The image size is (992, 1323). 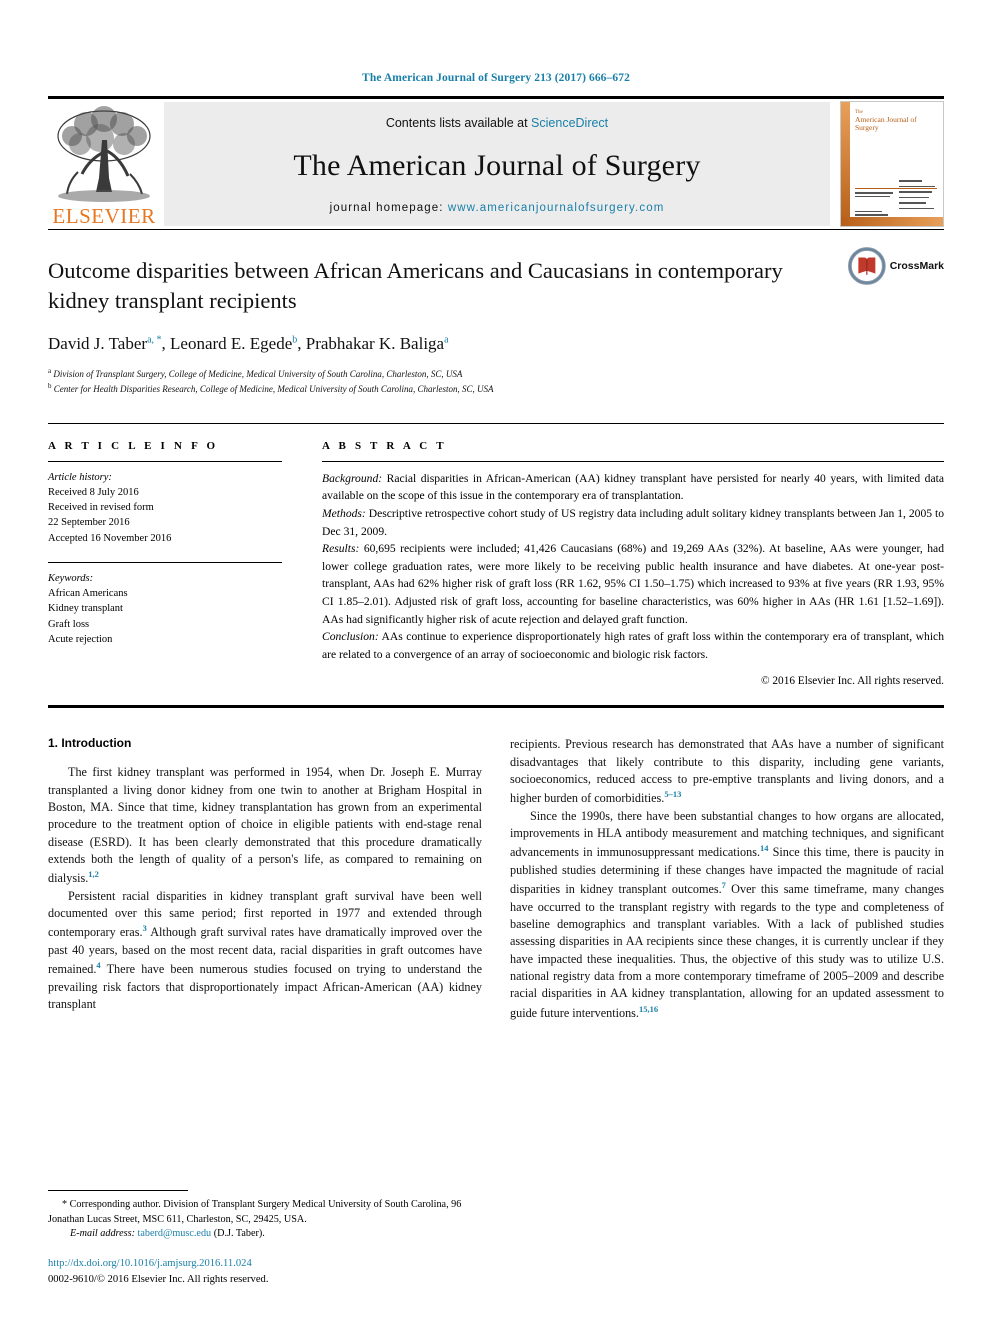 I want to click on article-info-heading: A R T I C L E I N F O, so click(x=133, y=445).